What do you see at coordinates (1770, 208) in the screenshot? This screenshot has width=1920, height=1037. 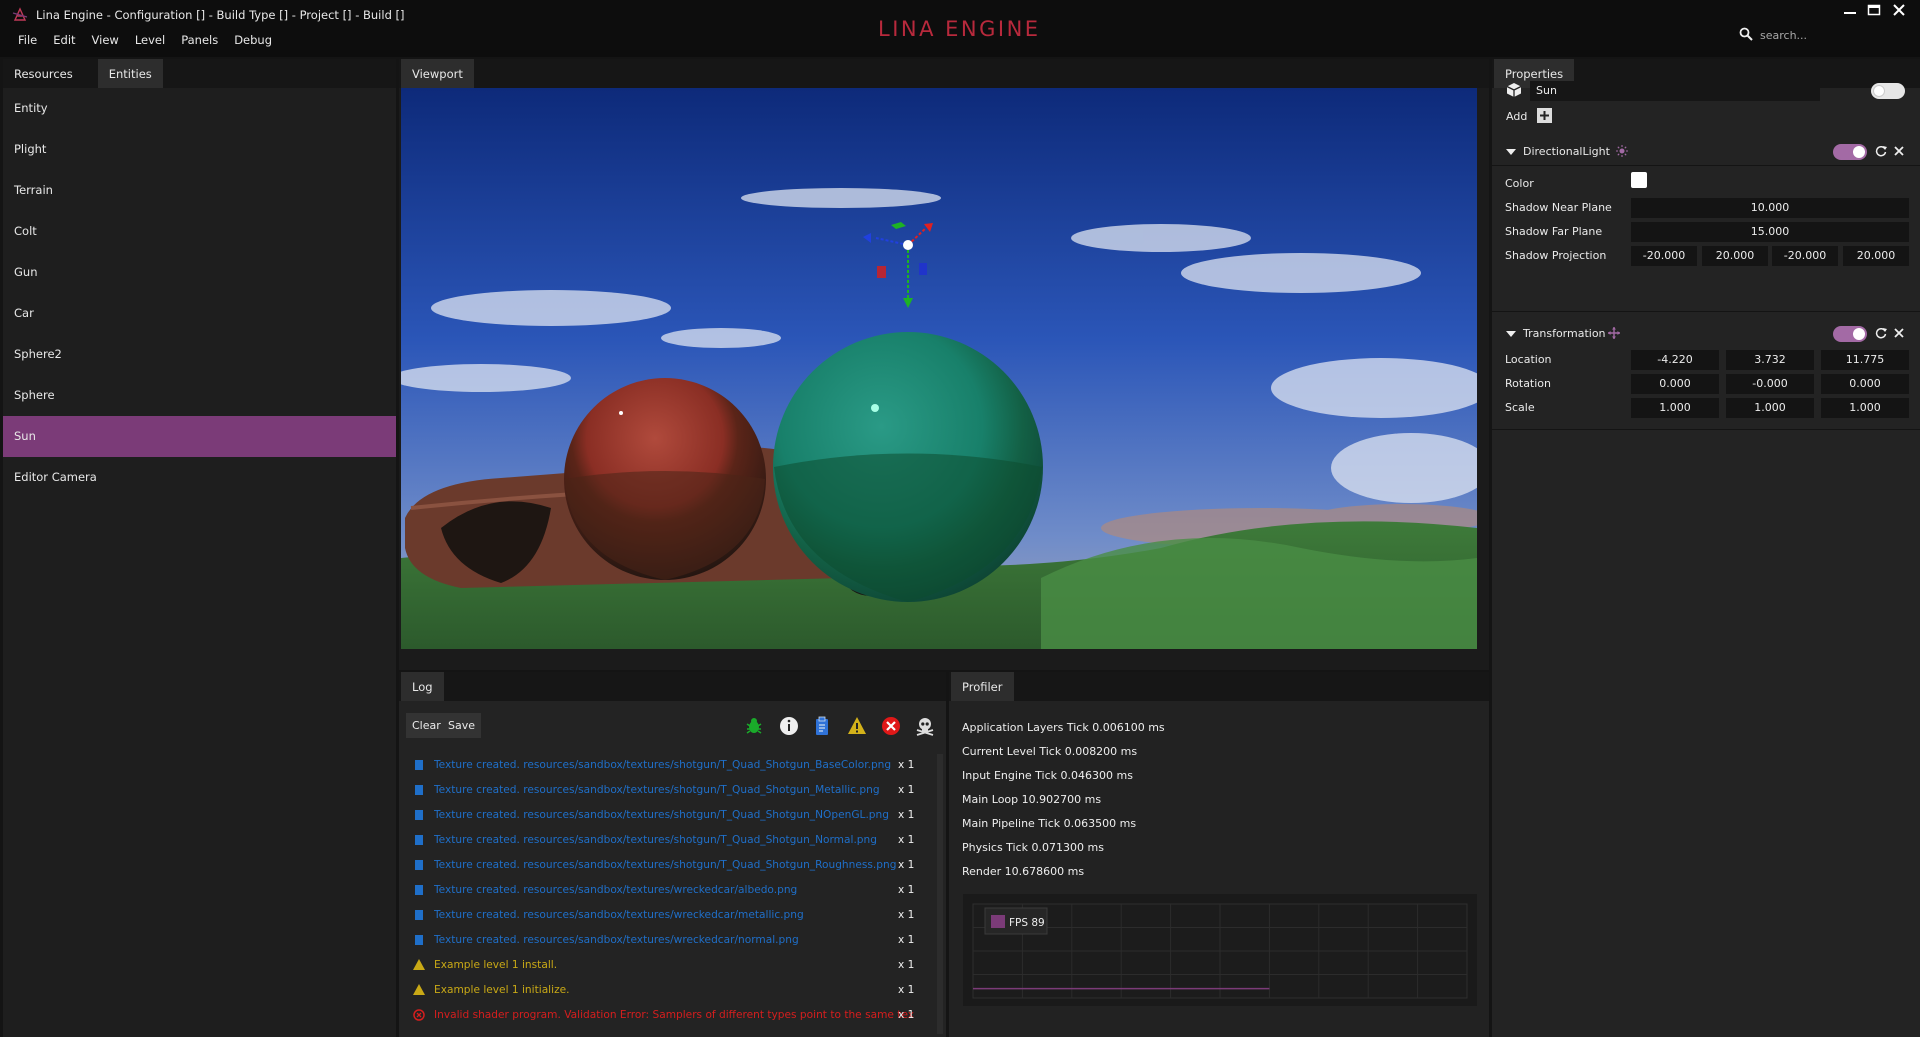 I see `shadow-near-field: 10.000` at bounding box center [1770, 208].